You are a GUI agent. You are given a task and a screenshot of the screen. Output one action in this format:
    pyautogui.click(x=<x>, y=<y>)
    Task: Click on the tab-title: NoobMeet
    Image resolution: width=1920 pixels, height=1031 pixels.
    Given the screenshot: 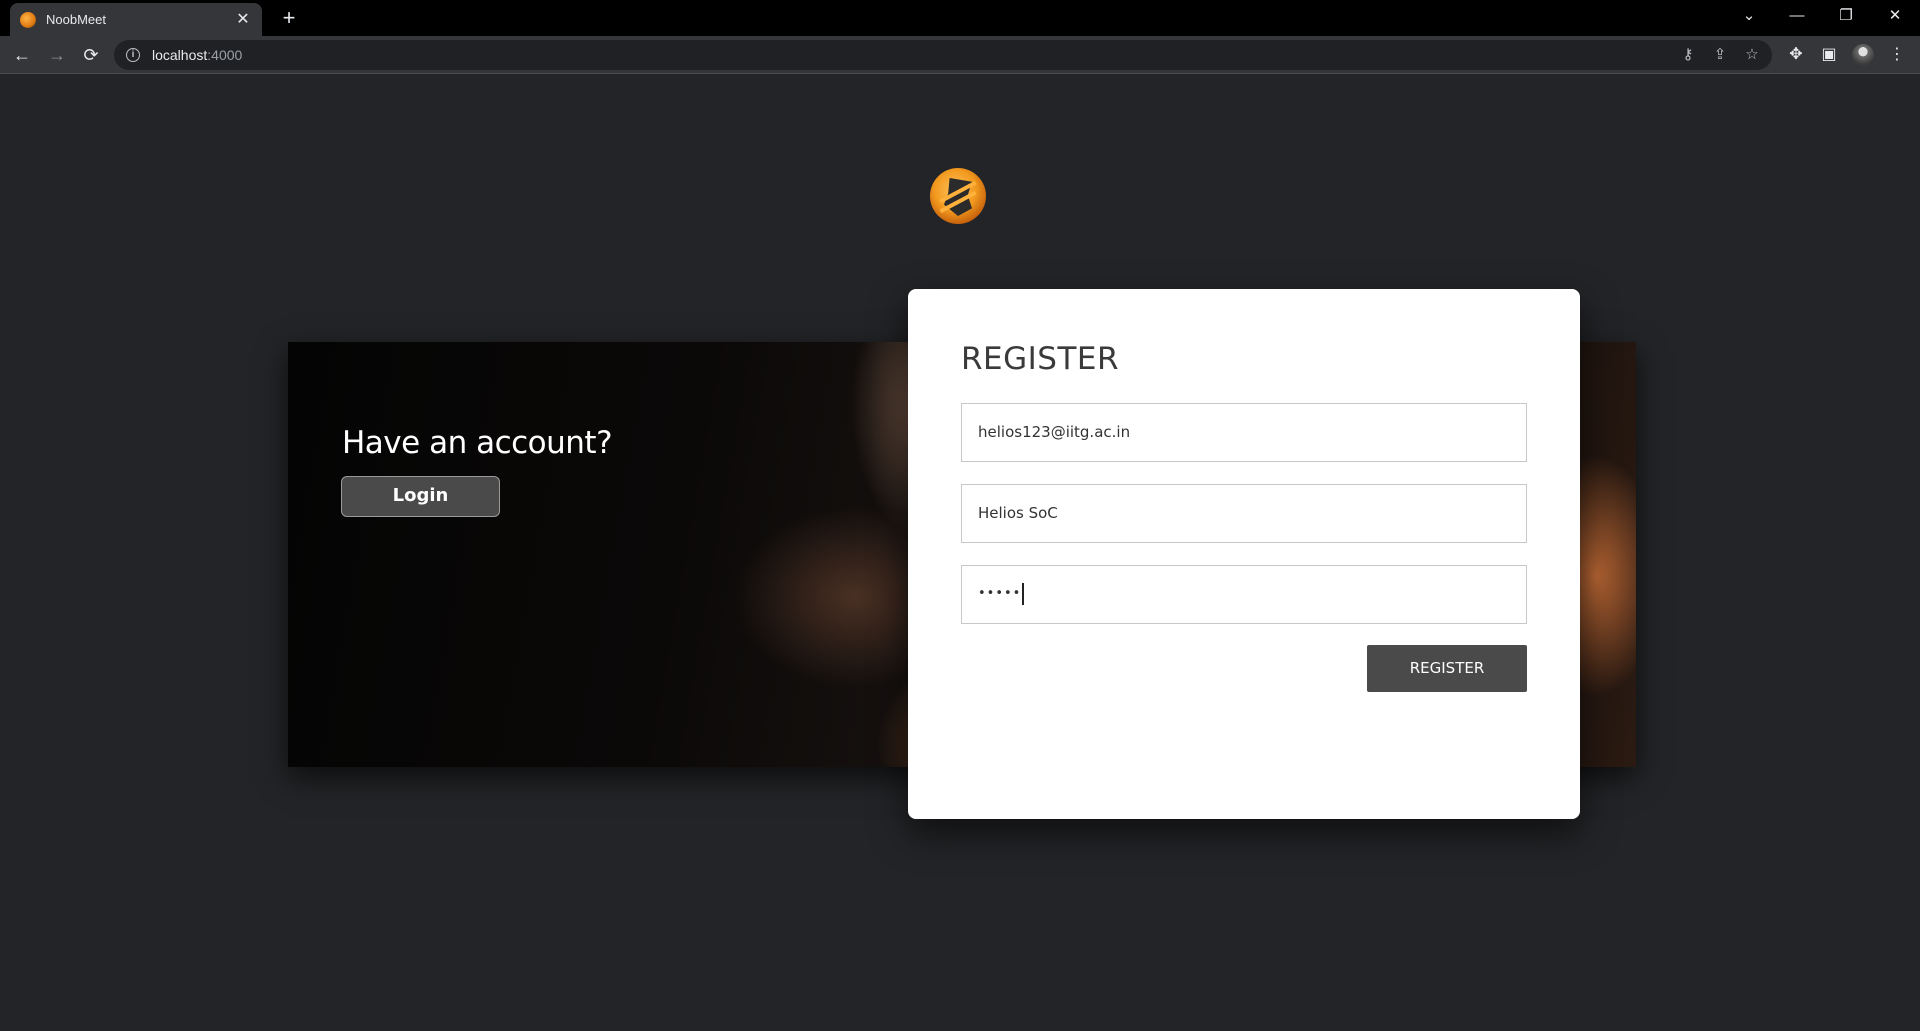 What is the action you would take?
    pyautogui.click(x=76, y=19)
    